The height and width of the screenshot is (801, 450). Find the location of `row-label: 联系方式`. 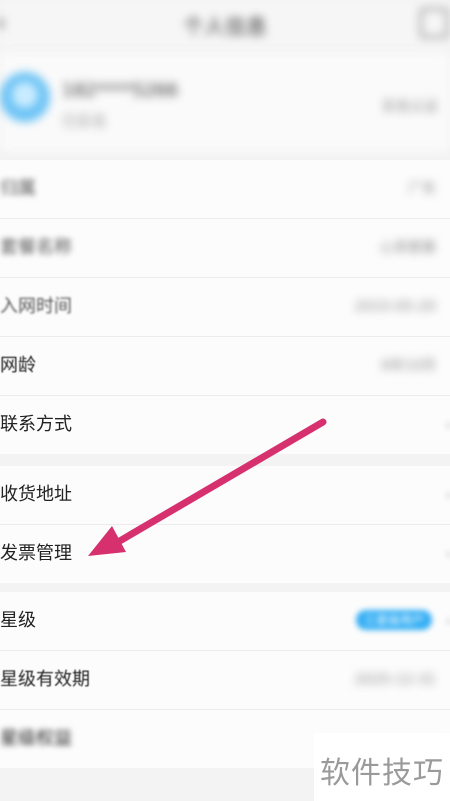

row-label: 联系方式 is located at coordinates (36, 424).